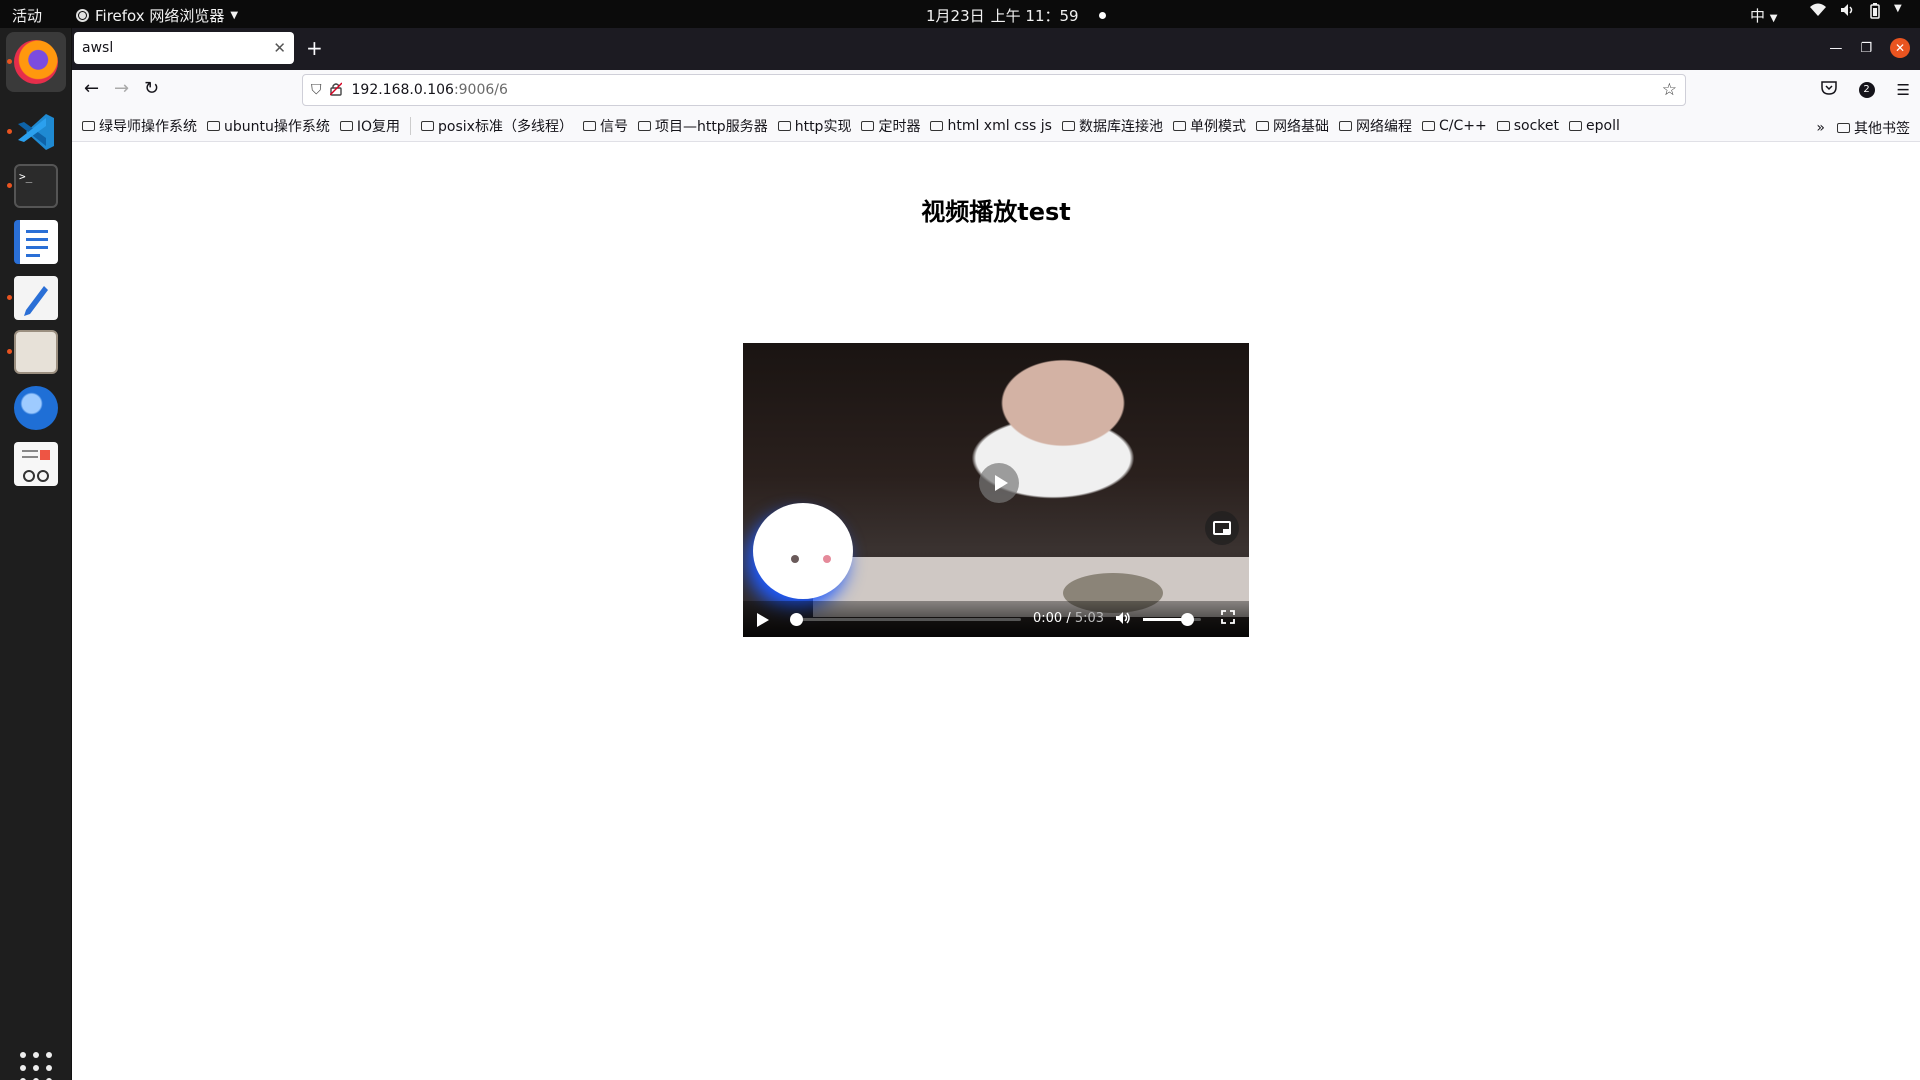 The width and height of the screenshot is (1920, 1080). What do you see at coordinates (402, 90) in the screenshot?
I see `url-host: 192.168.0.106` at bounding box center [402, 90].